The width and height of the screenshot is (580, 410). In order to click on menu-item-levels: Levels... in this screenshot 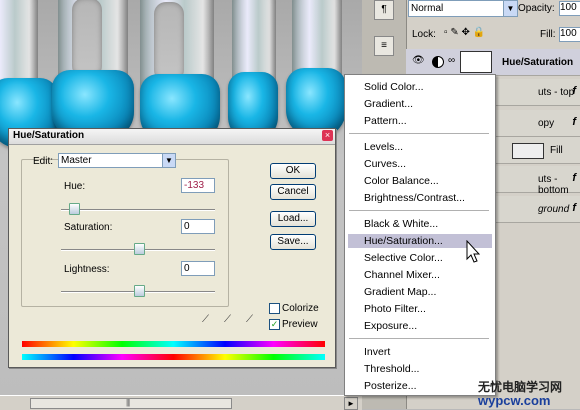, I will do `click(383, 147)`.